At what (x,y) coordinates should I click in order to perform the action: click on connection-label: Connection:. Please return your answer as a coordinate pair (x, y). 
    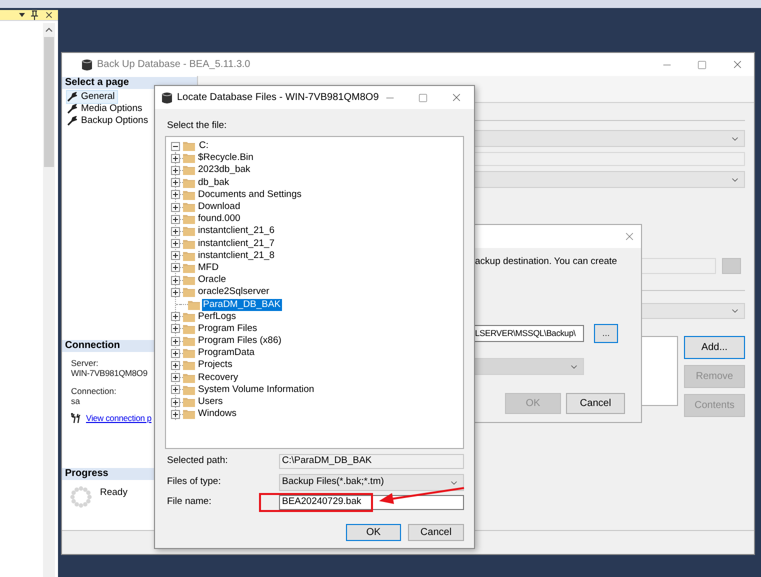
    Looking at the image, I should click on (93, 391).